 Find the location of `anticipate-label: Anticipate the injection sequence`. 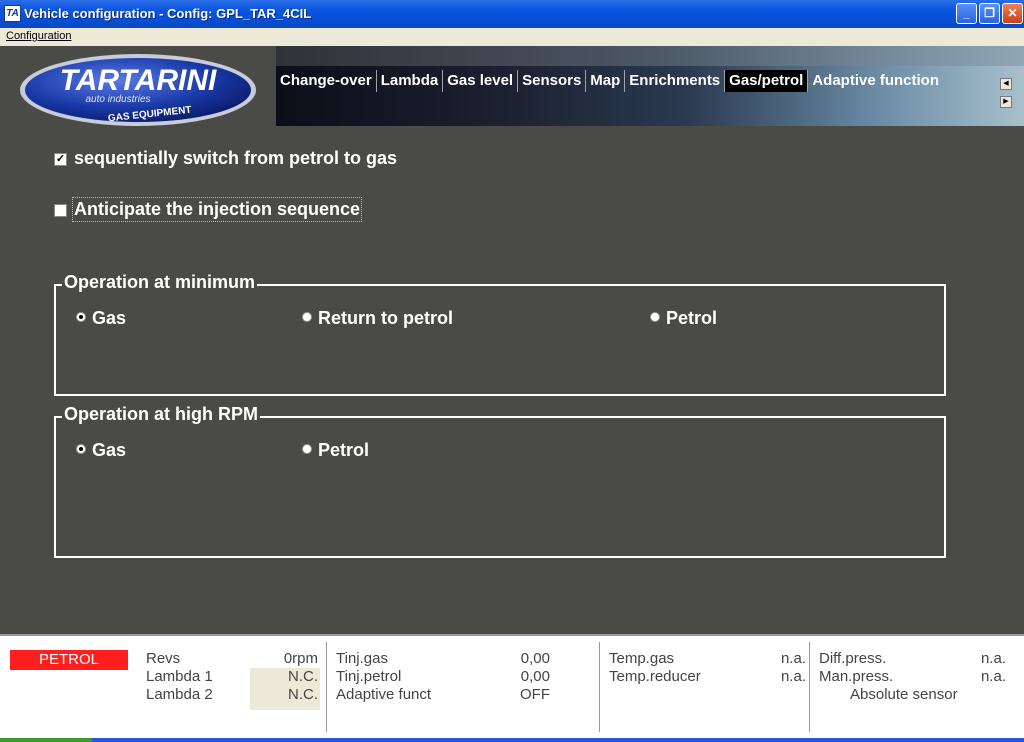

anticipate-label: Anticipate the injection sequence is located at coordinates (217, 209).